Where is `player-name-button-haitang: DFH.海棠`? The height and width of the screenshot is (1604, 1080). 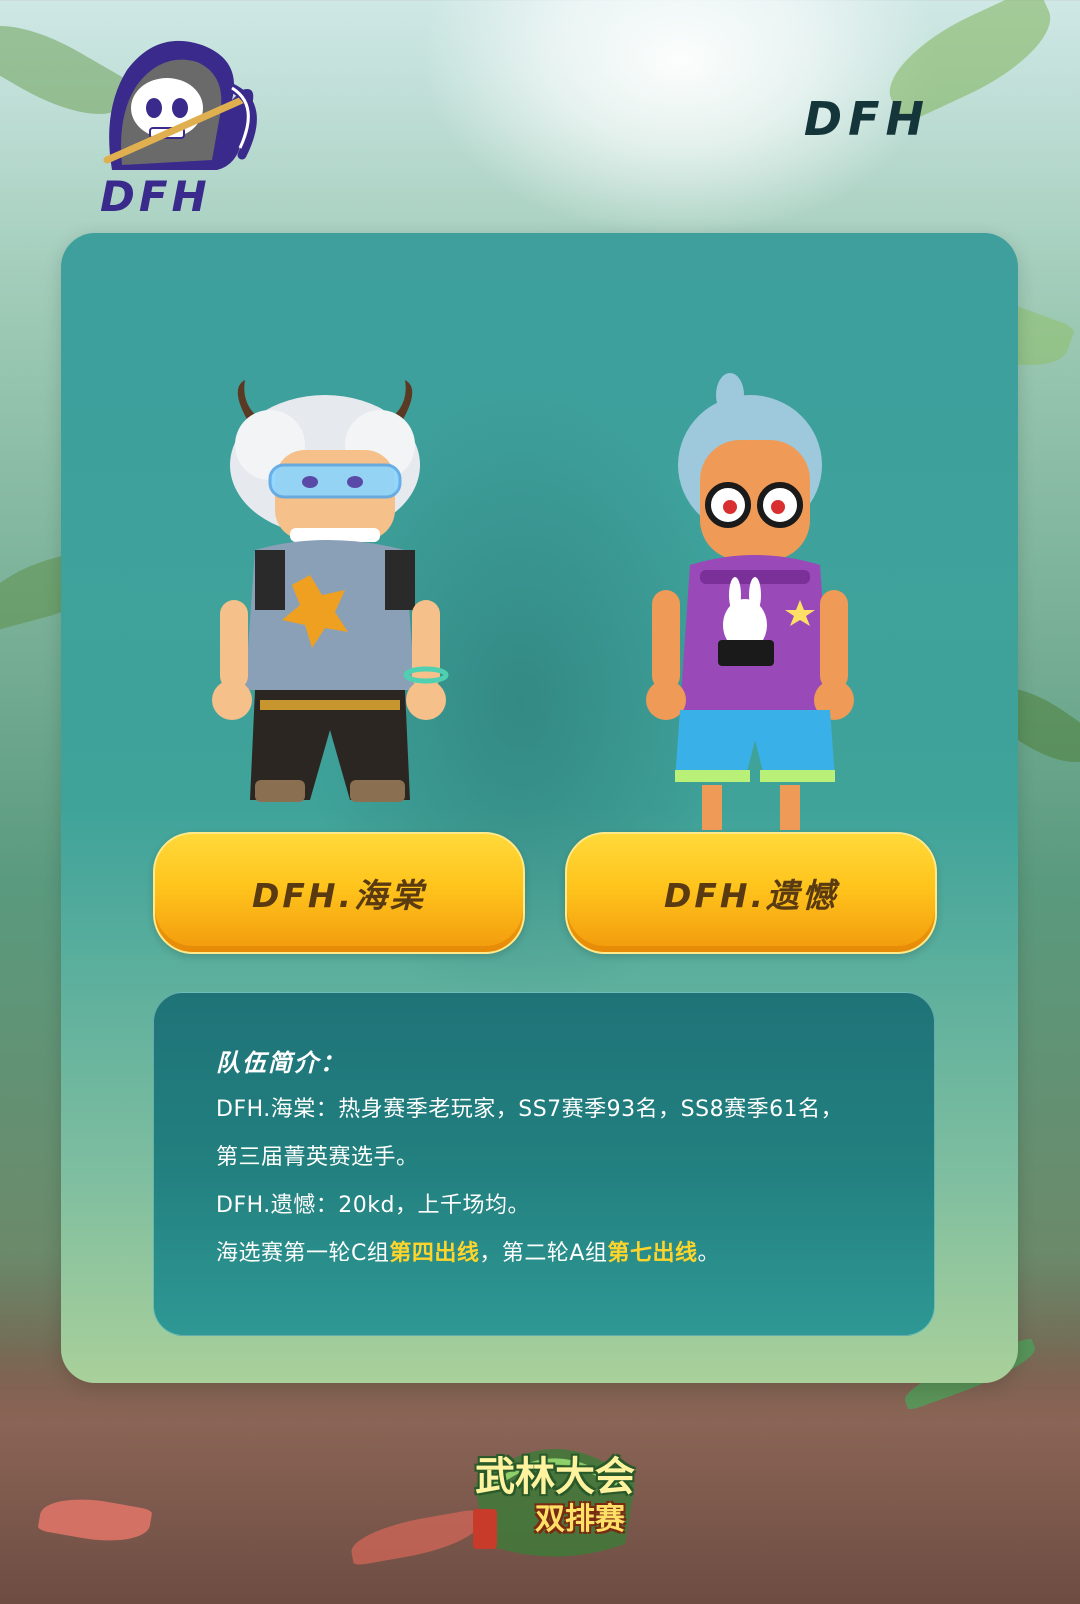 player-name-button-haitang: DFH.海棠 is located at coordinates (339, 893).